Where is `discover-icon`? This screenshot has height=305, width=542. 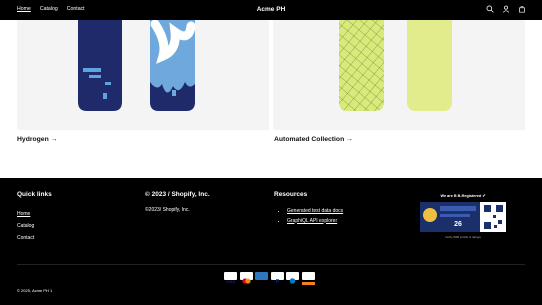
discover-icon is located at coordinates (308, 278).